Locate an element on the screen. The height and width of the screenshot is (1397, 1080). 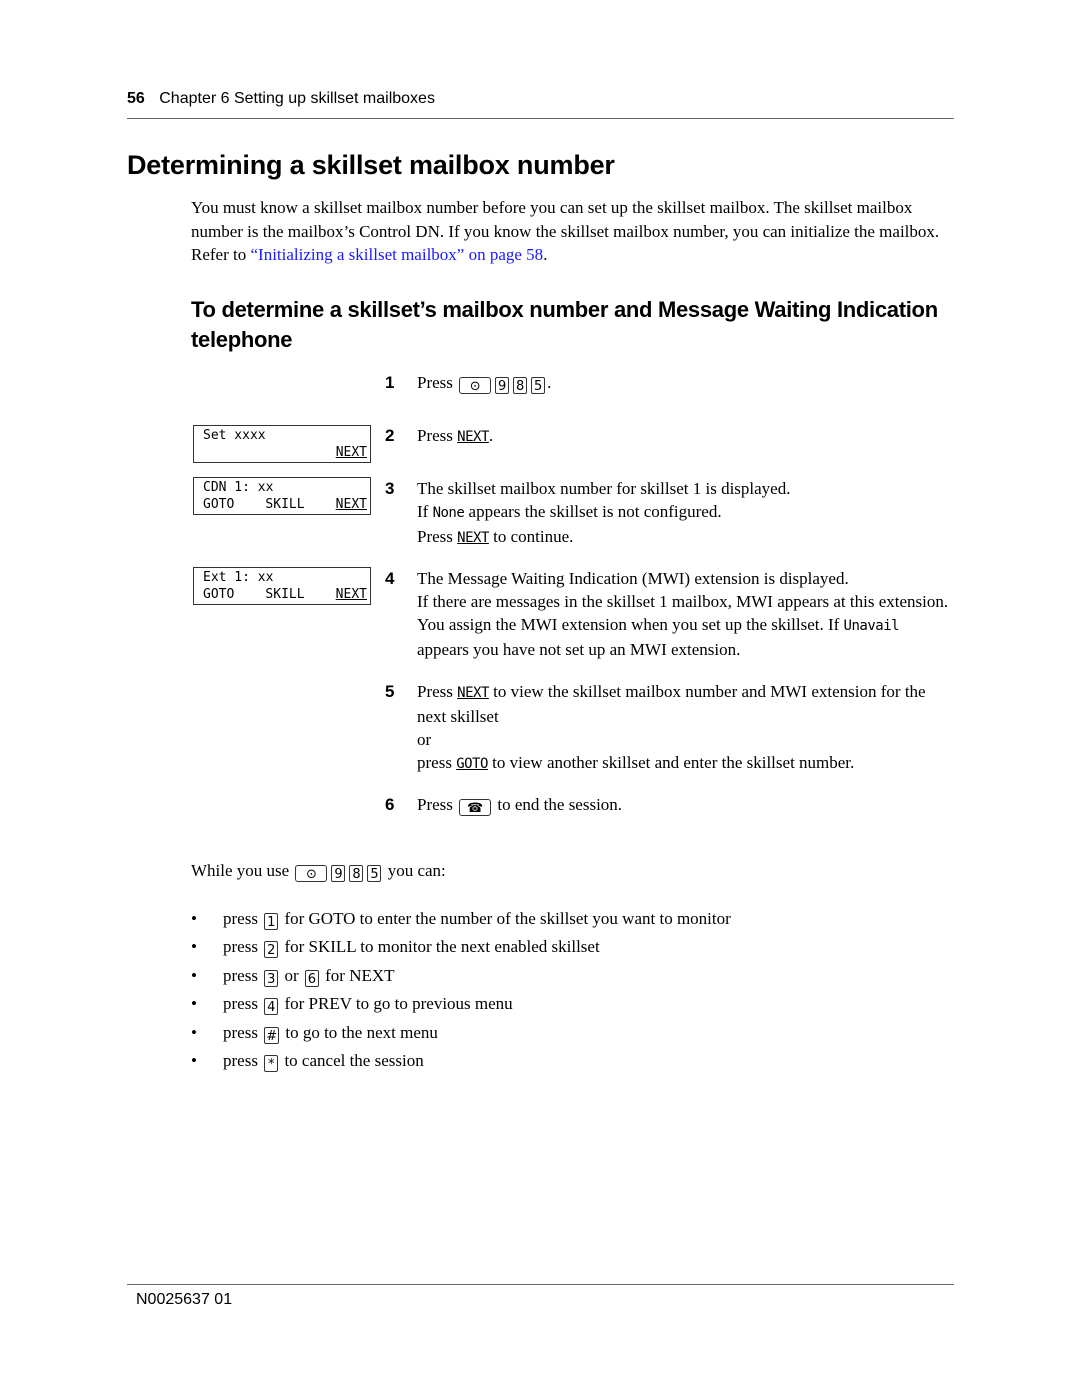
lcd-softkeys: NEXT is located at coordinates (285, 452).